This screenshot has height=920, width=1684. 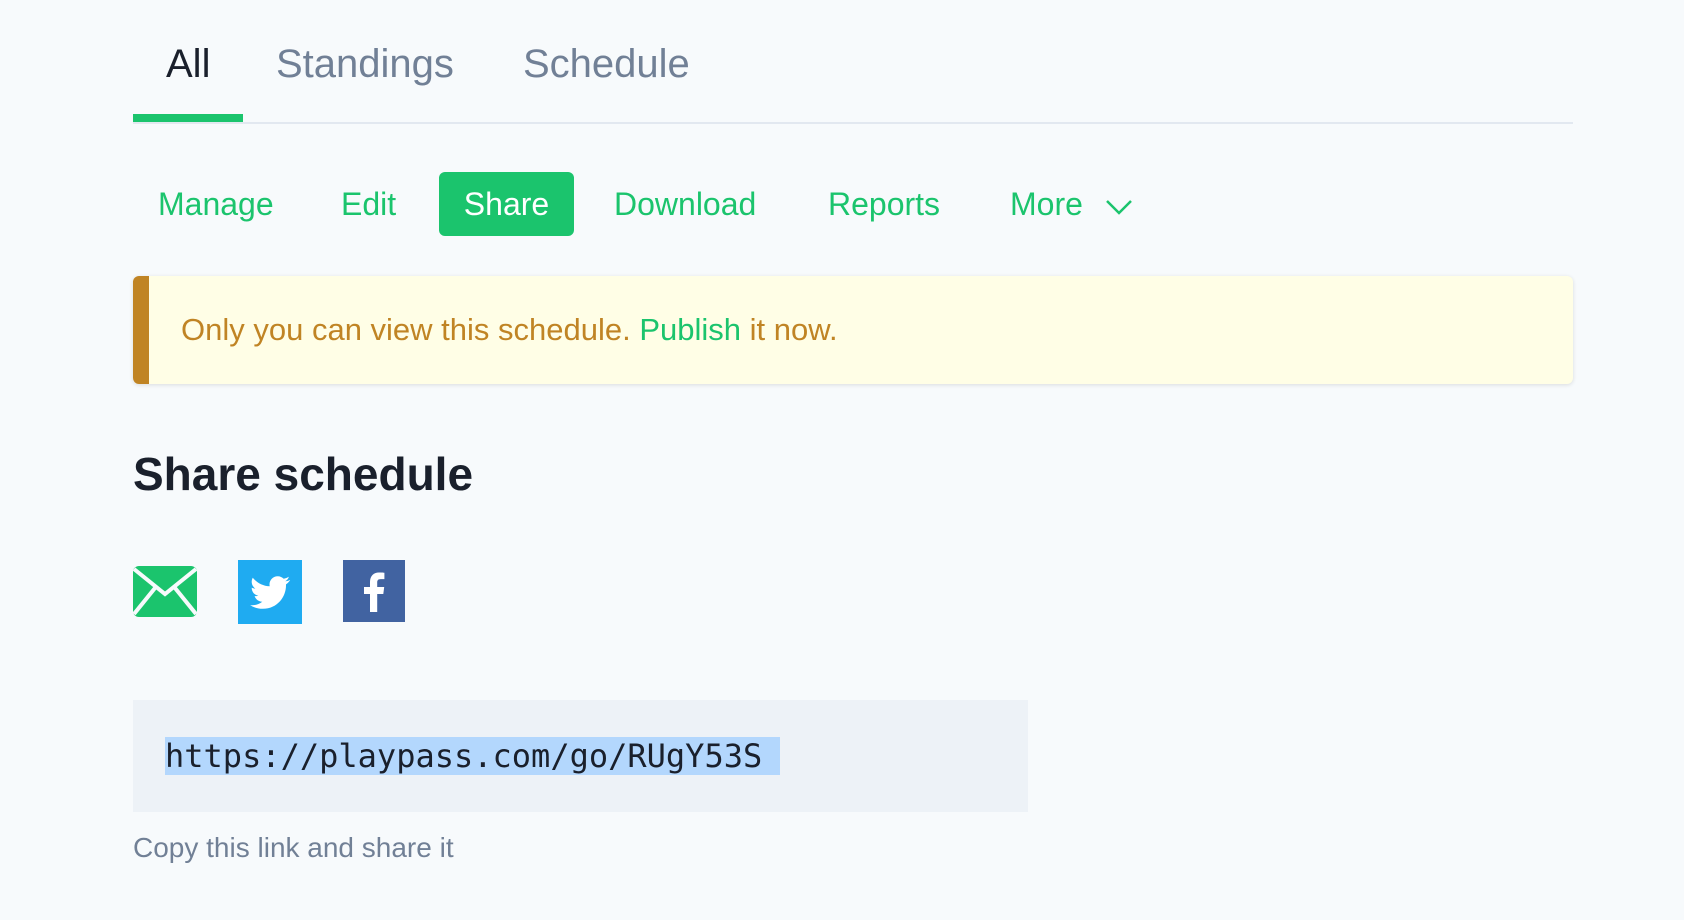 What do you see at coordinates (685, 204) in the screenshot?
I see `download-button: Download` at bounding box center [685, 204].